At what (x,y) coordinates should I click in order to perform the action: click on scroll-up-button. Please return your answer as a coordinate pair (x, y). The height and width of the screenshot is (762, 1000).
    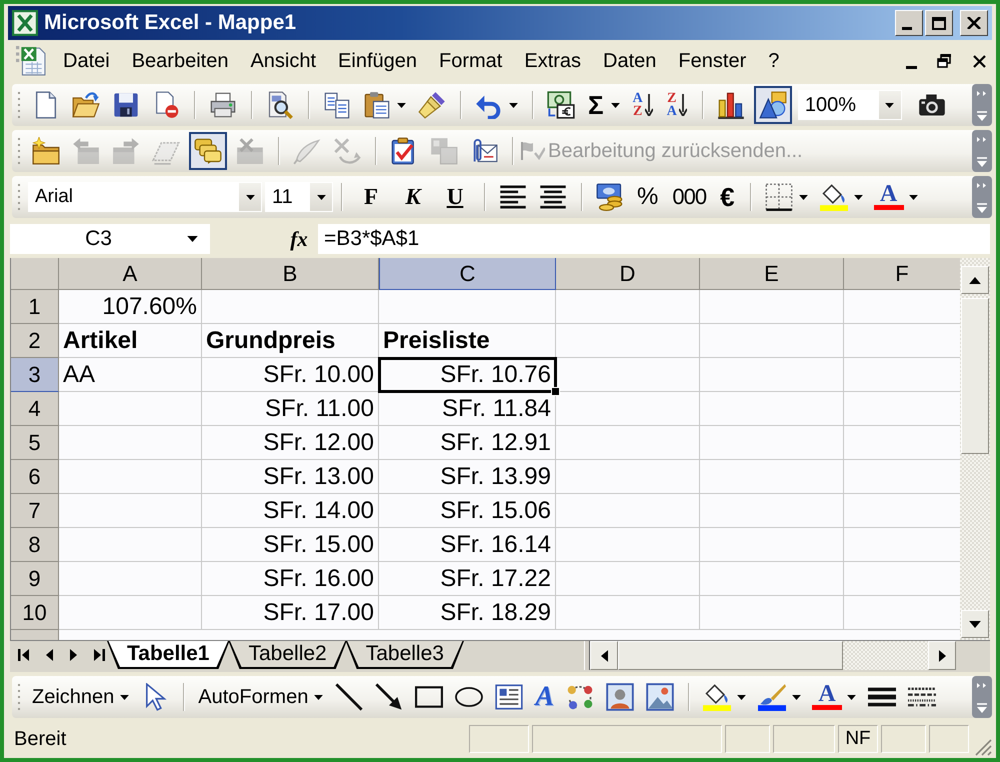
    Looking at the image, I should click on (975, 280).